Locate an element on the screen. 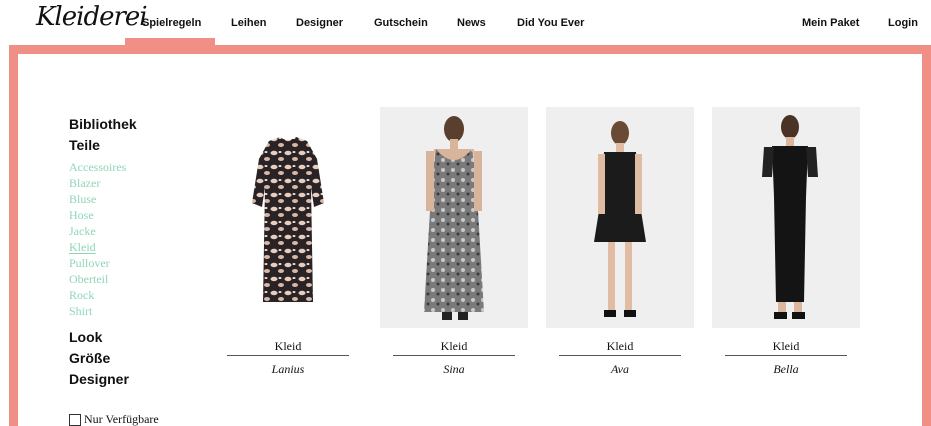  available-only-filter: Nur Verfügbare is located at coordinates (114, 419).